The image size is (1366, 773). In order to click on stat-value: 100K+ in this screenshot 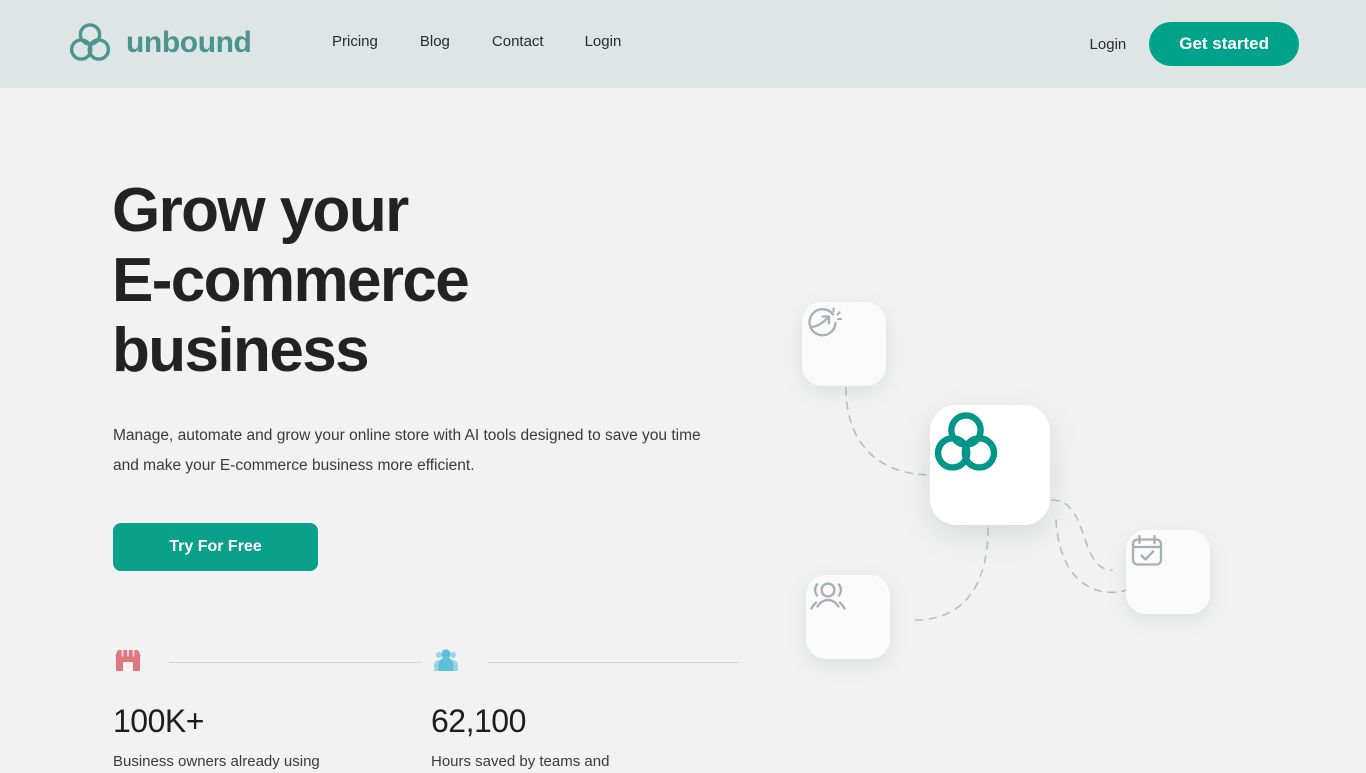, I will do `click(158, 721)`.